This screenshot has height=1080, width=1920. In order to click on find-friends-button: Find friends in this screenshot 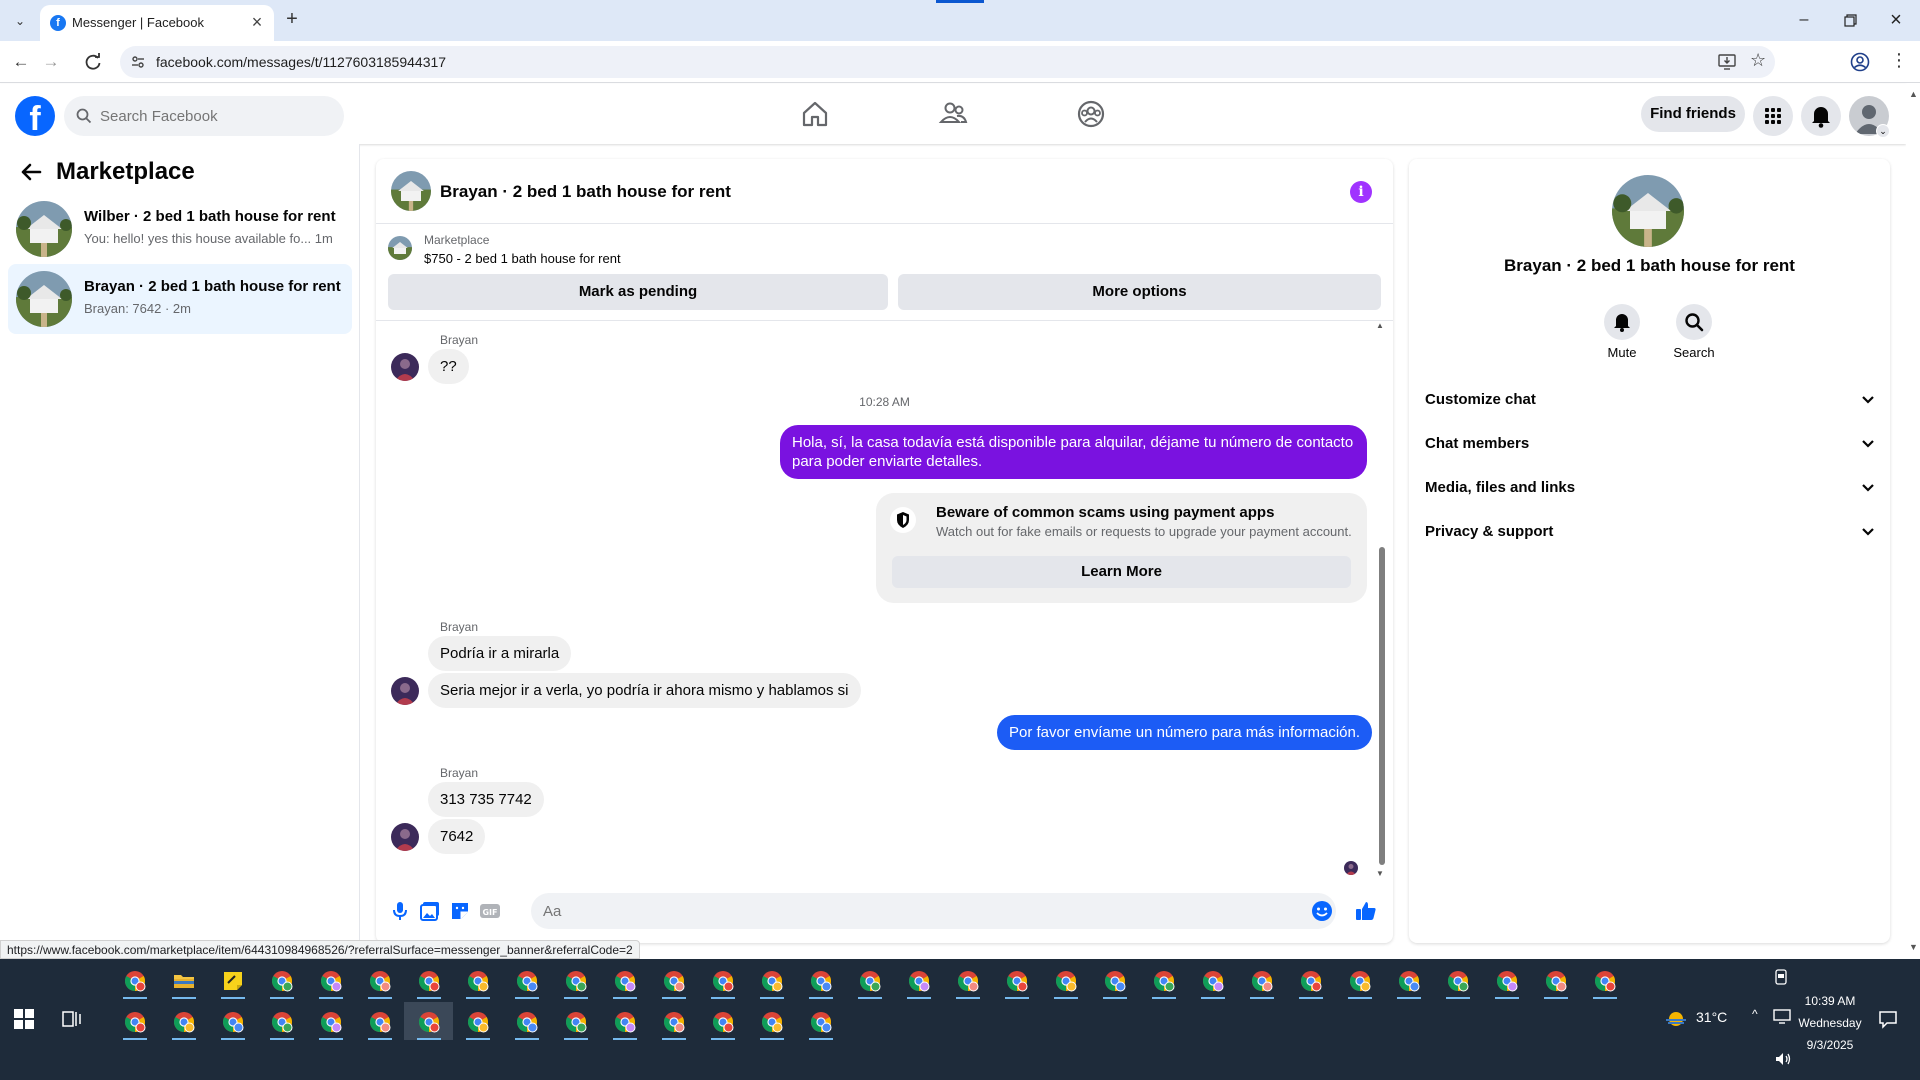, I will do `click(1693, 114)`.